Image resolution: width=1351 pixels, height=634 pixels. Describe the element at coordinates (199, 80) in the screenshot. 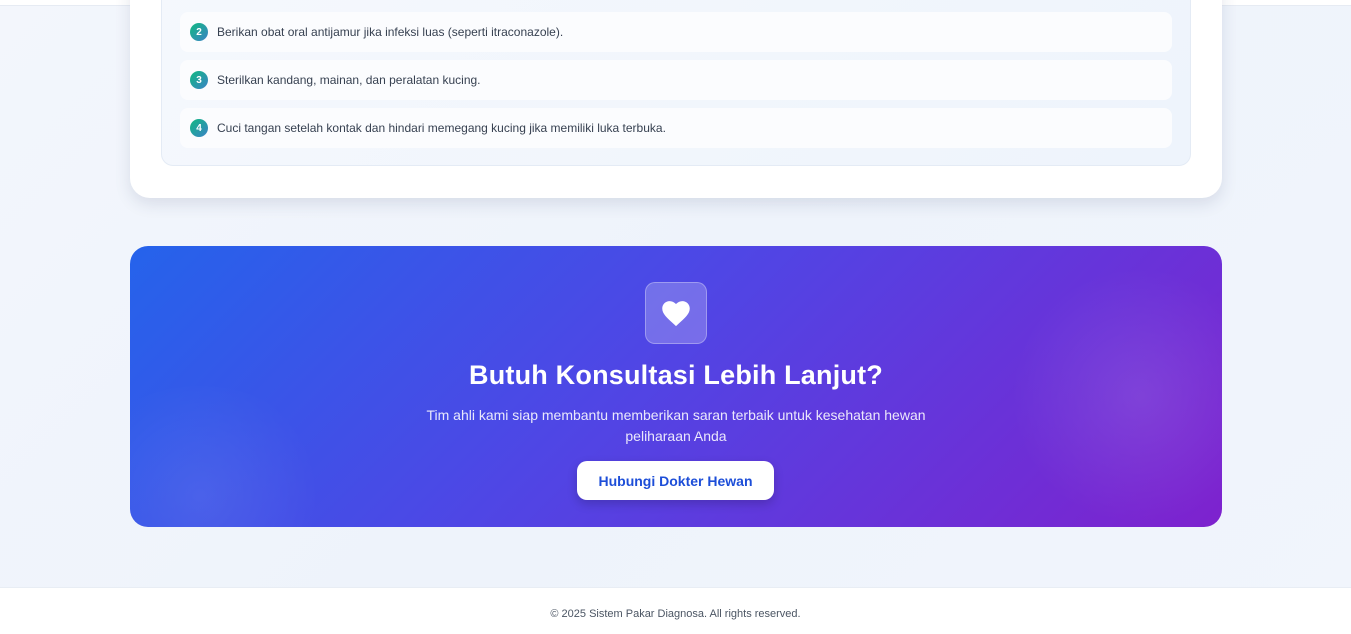

I see `step-number-badge: 3` at that location.